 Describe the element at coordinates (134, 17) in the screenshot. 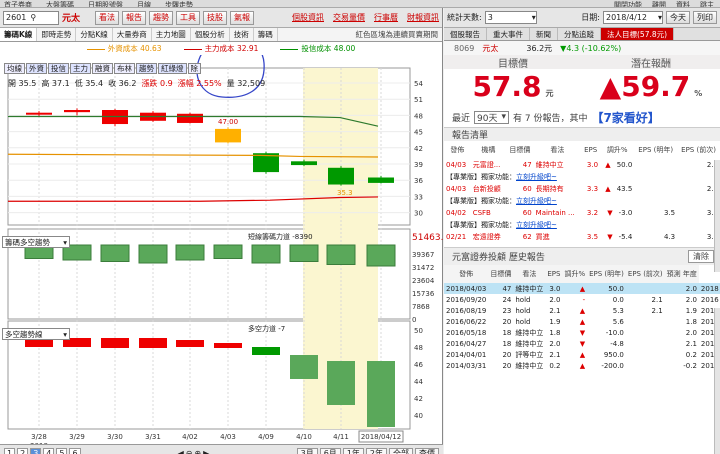

I see `toolbar-button: 報告` at that location.